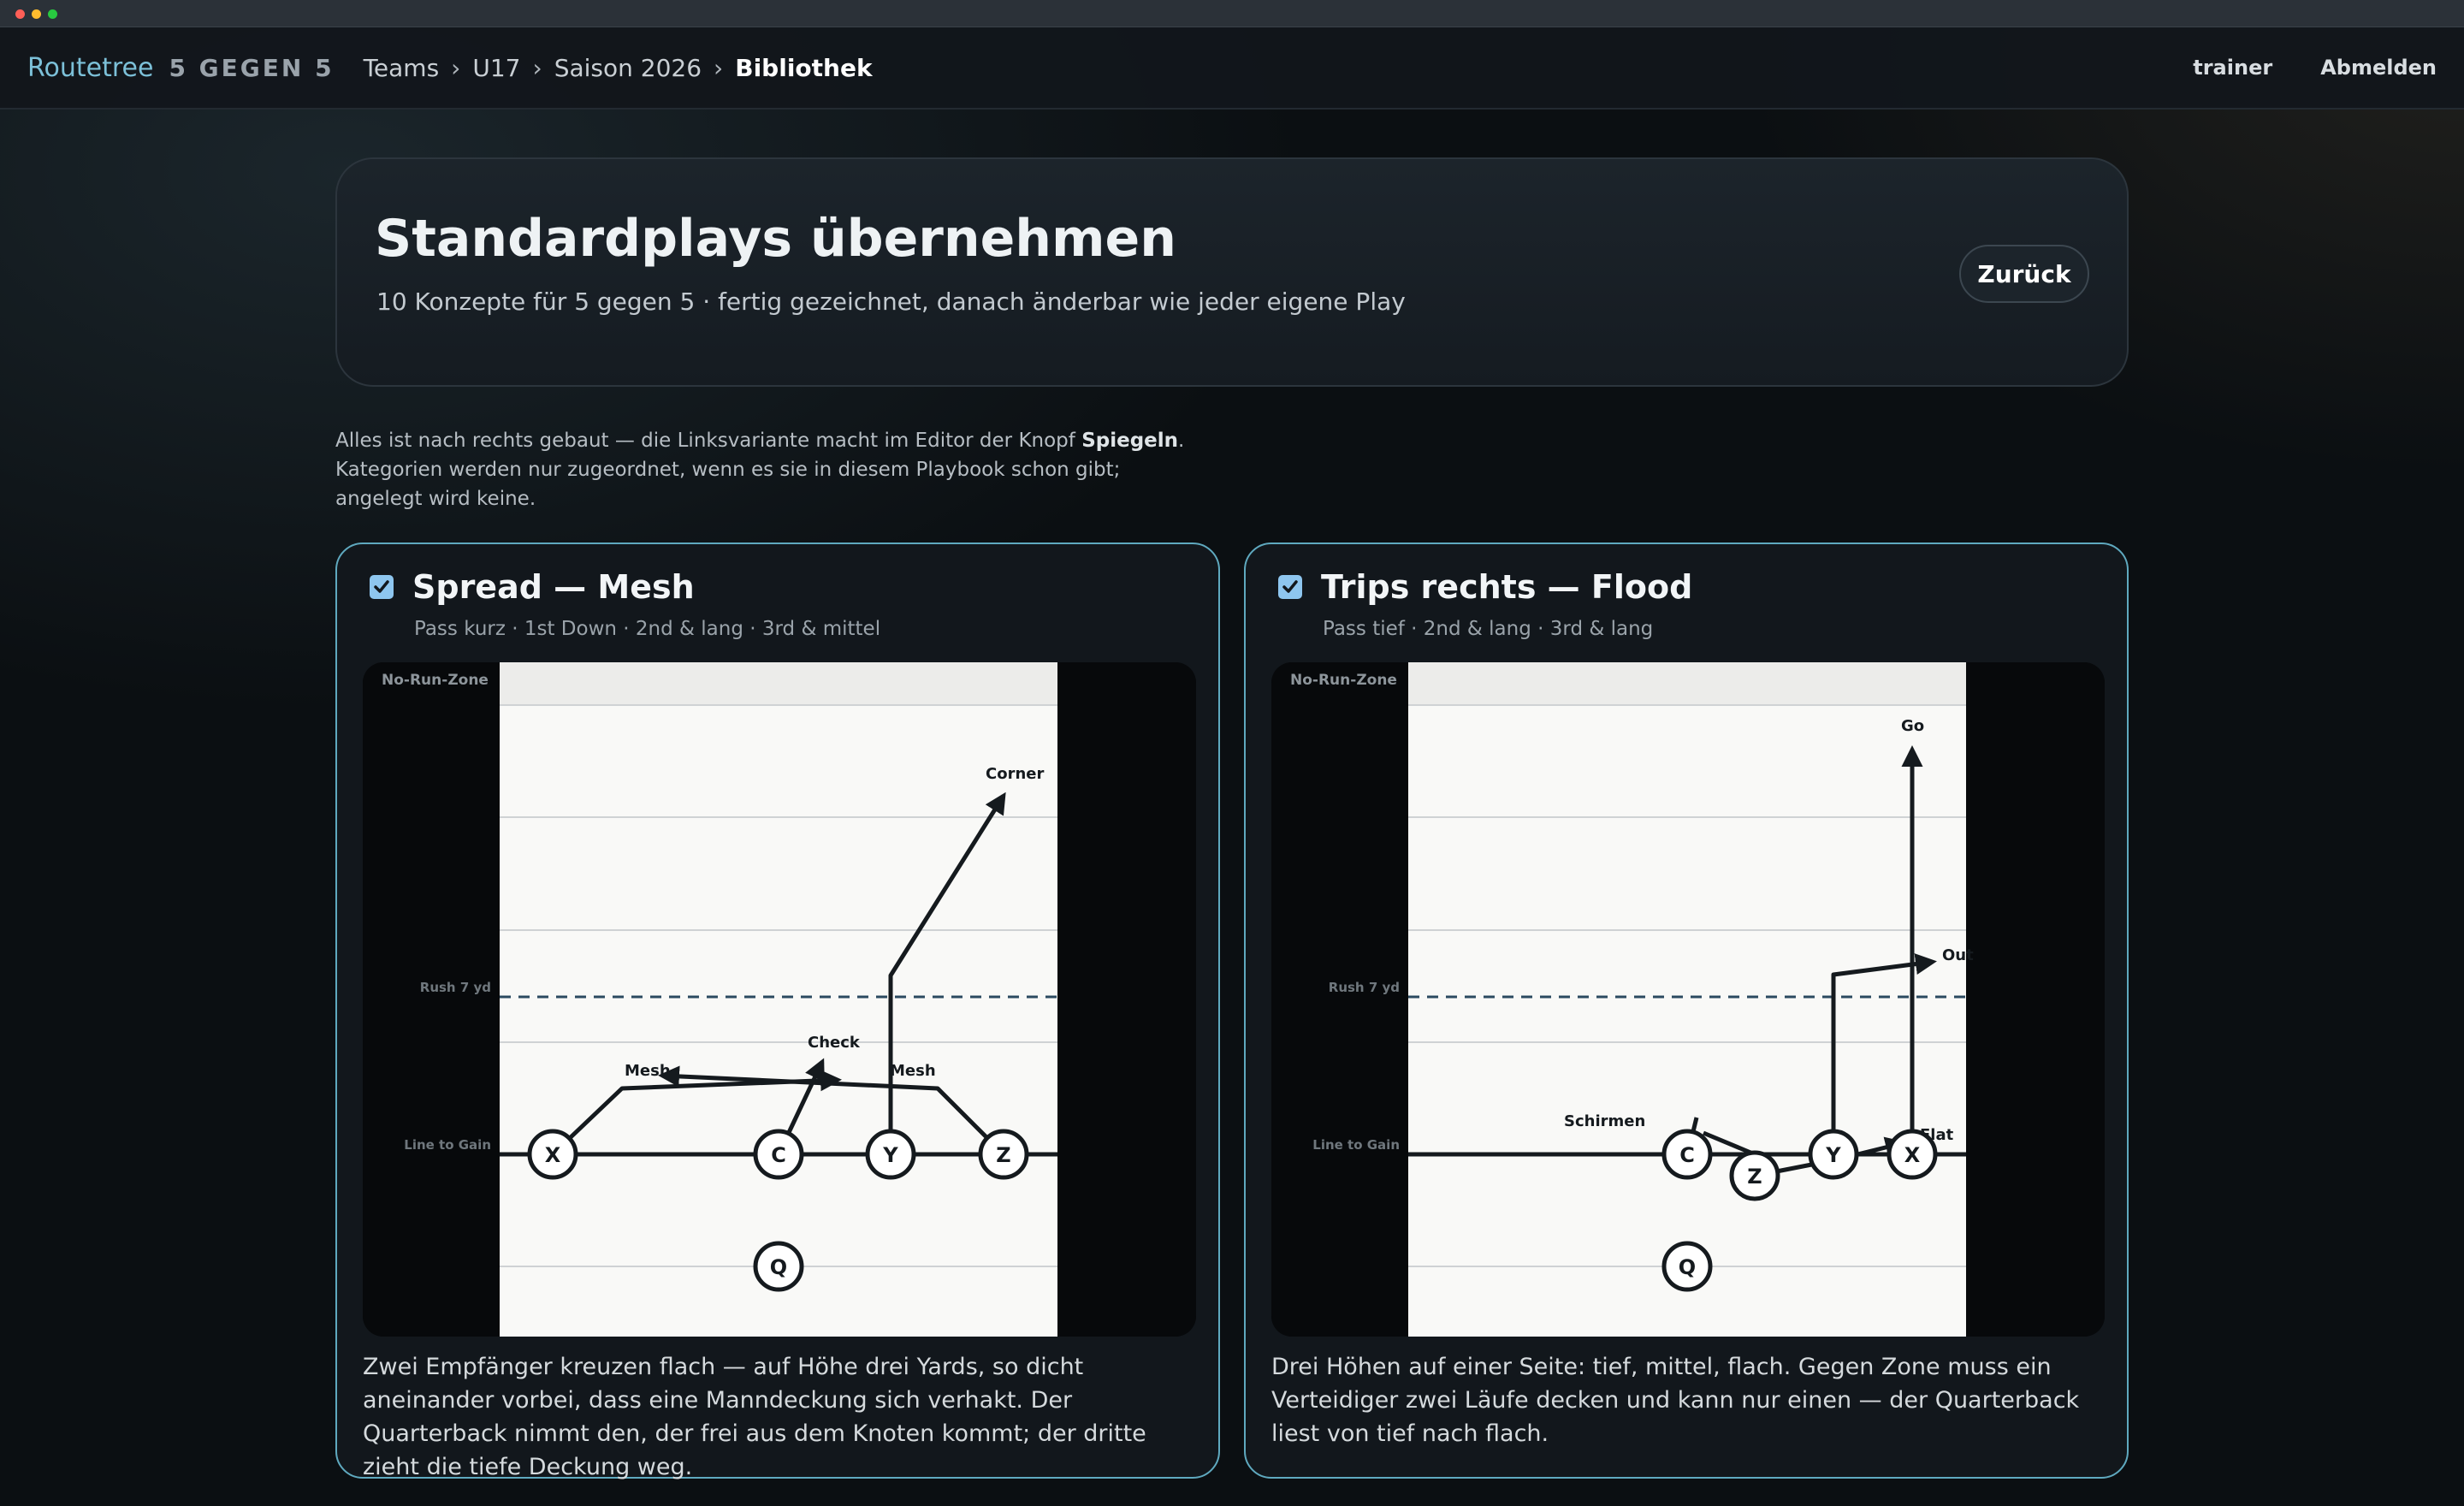 This screenshot has height=1506, width=2464. I want to click on play-tags: Pass tief · 2nd & lang · 3rd & lang, so click(1488, 629).